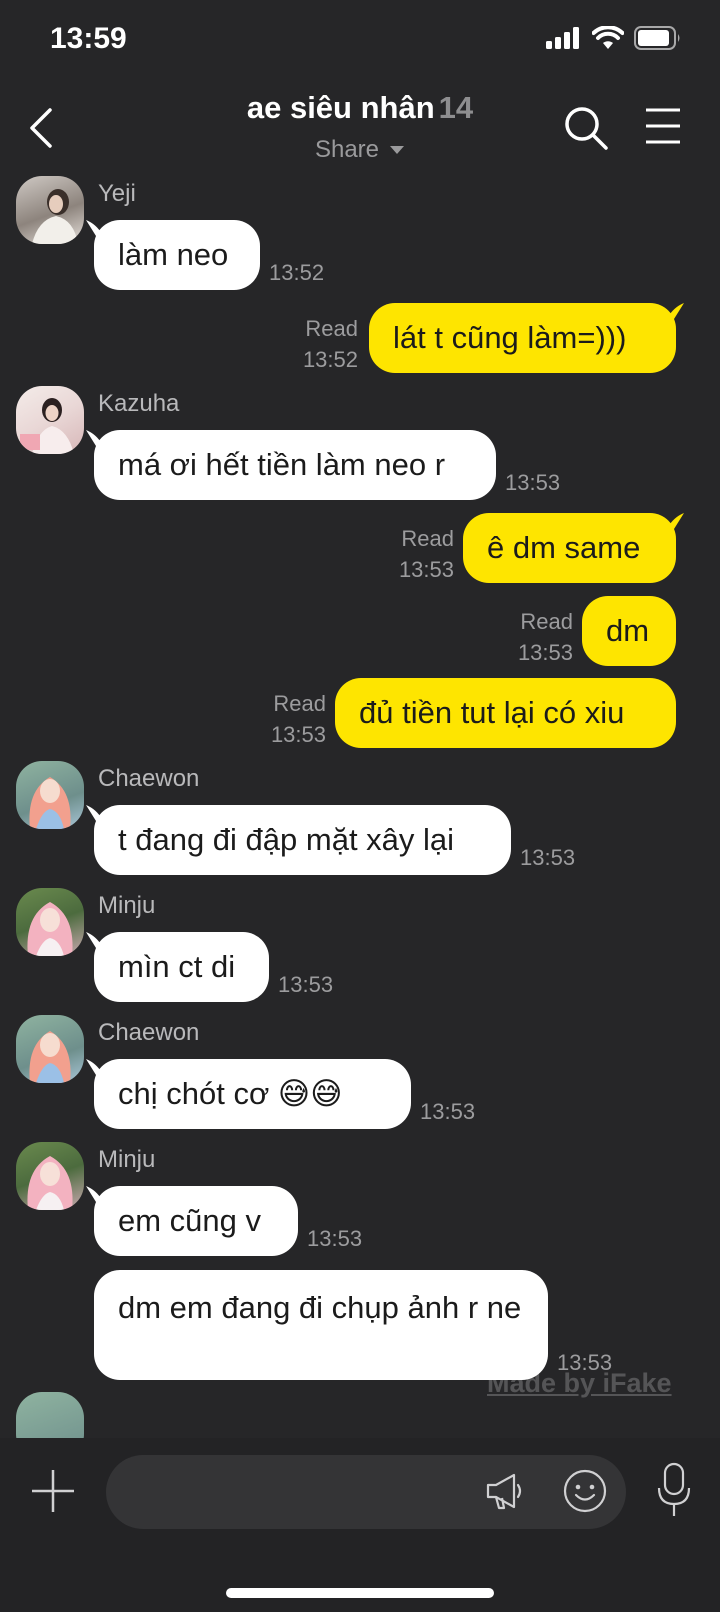  I want to click on message-bubble: đủ tiền tut lại có xiu, so click(505, 713).